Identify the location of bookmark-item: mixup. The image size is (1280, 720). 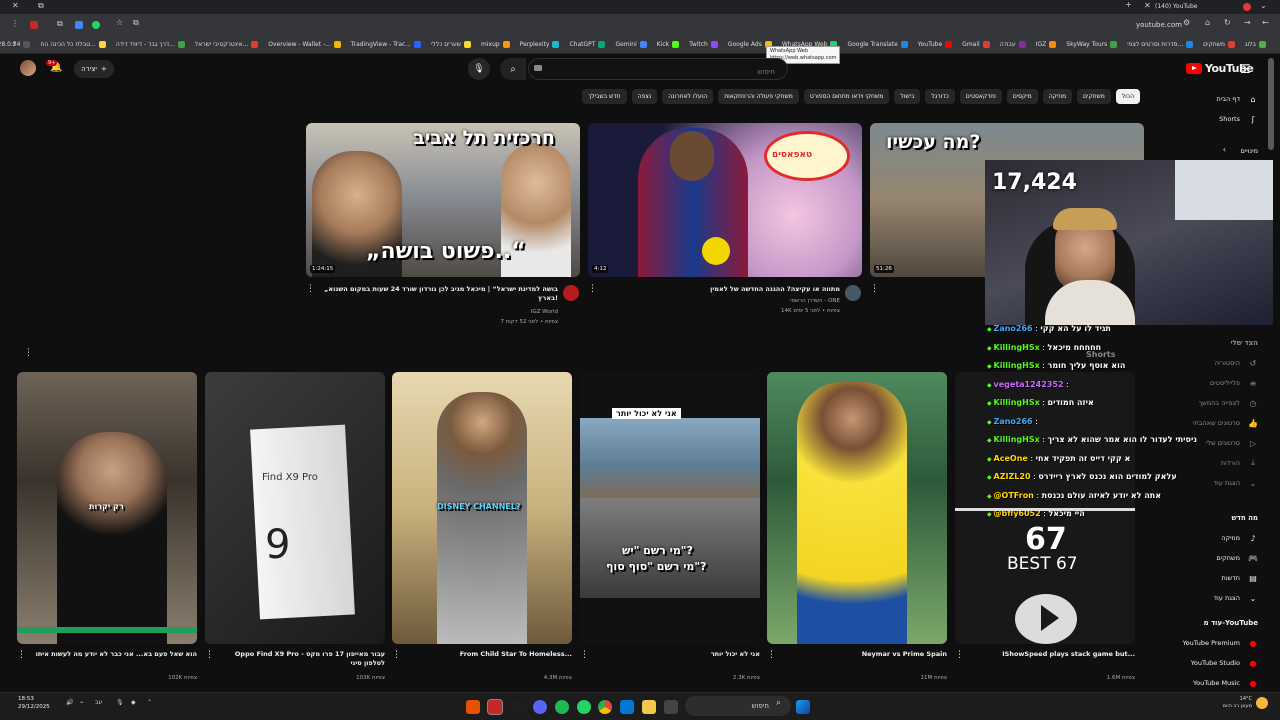
(495, 44).